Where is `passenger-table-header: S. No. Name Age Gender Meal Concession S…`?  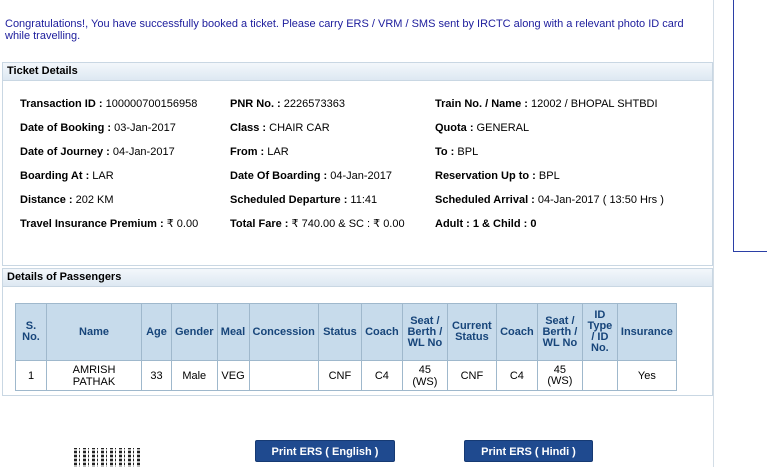 passenger-table-header: S. No. Name Age Gender Meal Concession S… is located at coordinates (346, 332).